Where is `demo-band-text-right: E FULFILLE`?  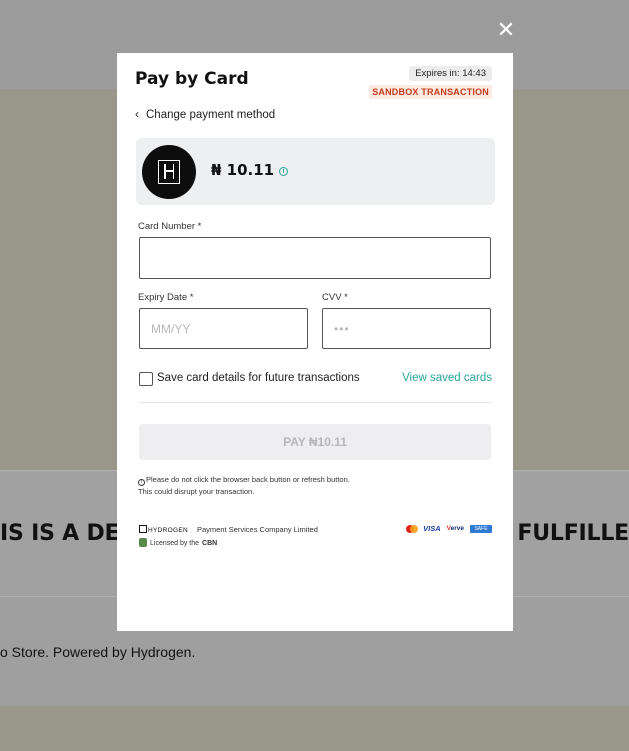
demo-band-text-right: E FULFILLE is located at coordinates (562, 533).